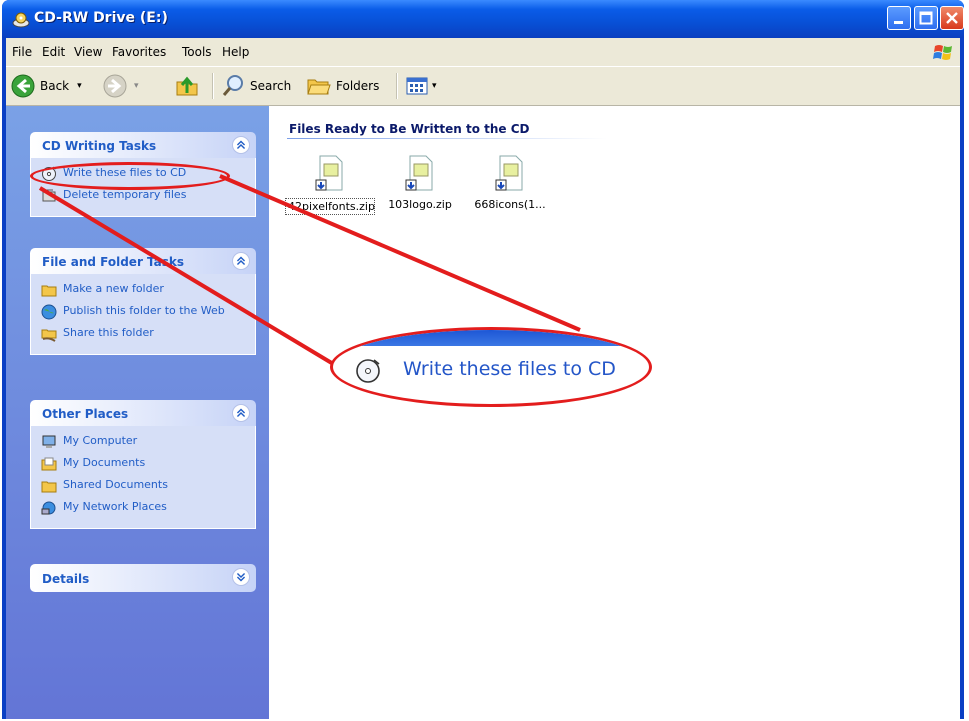  I want to click on callout-label: Write these files to CD, so click(509, 369).